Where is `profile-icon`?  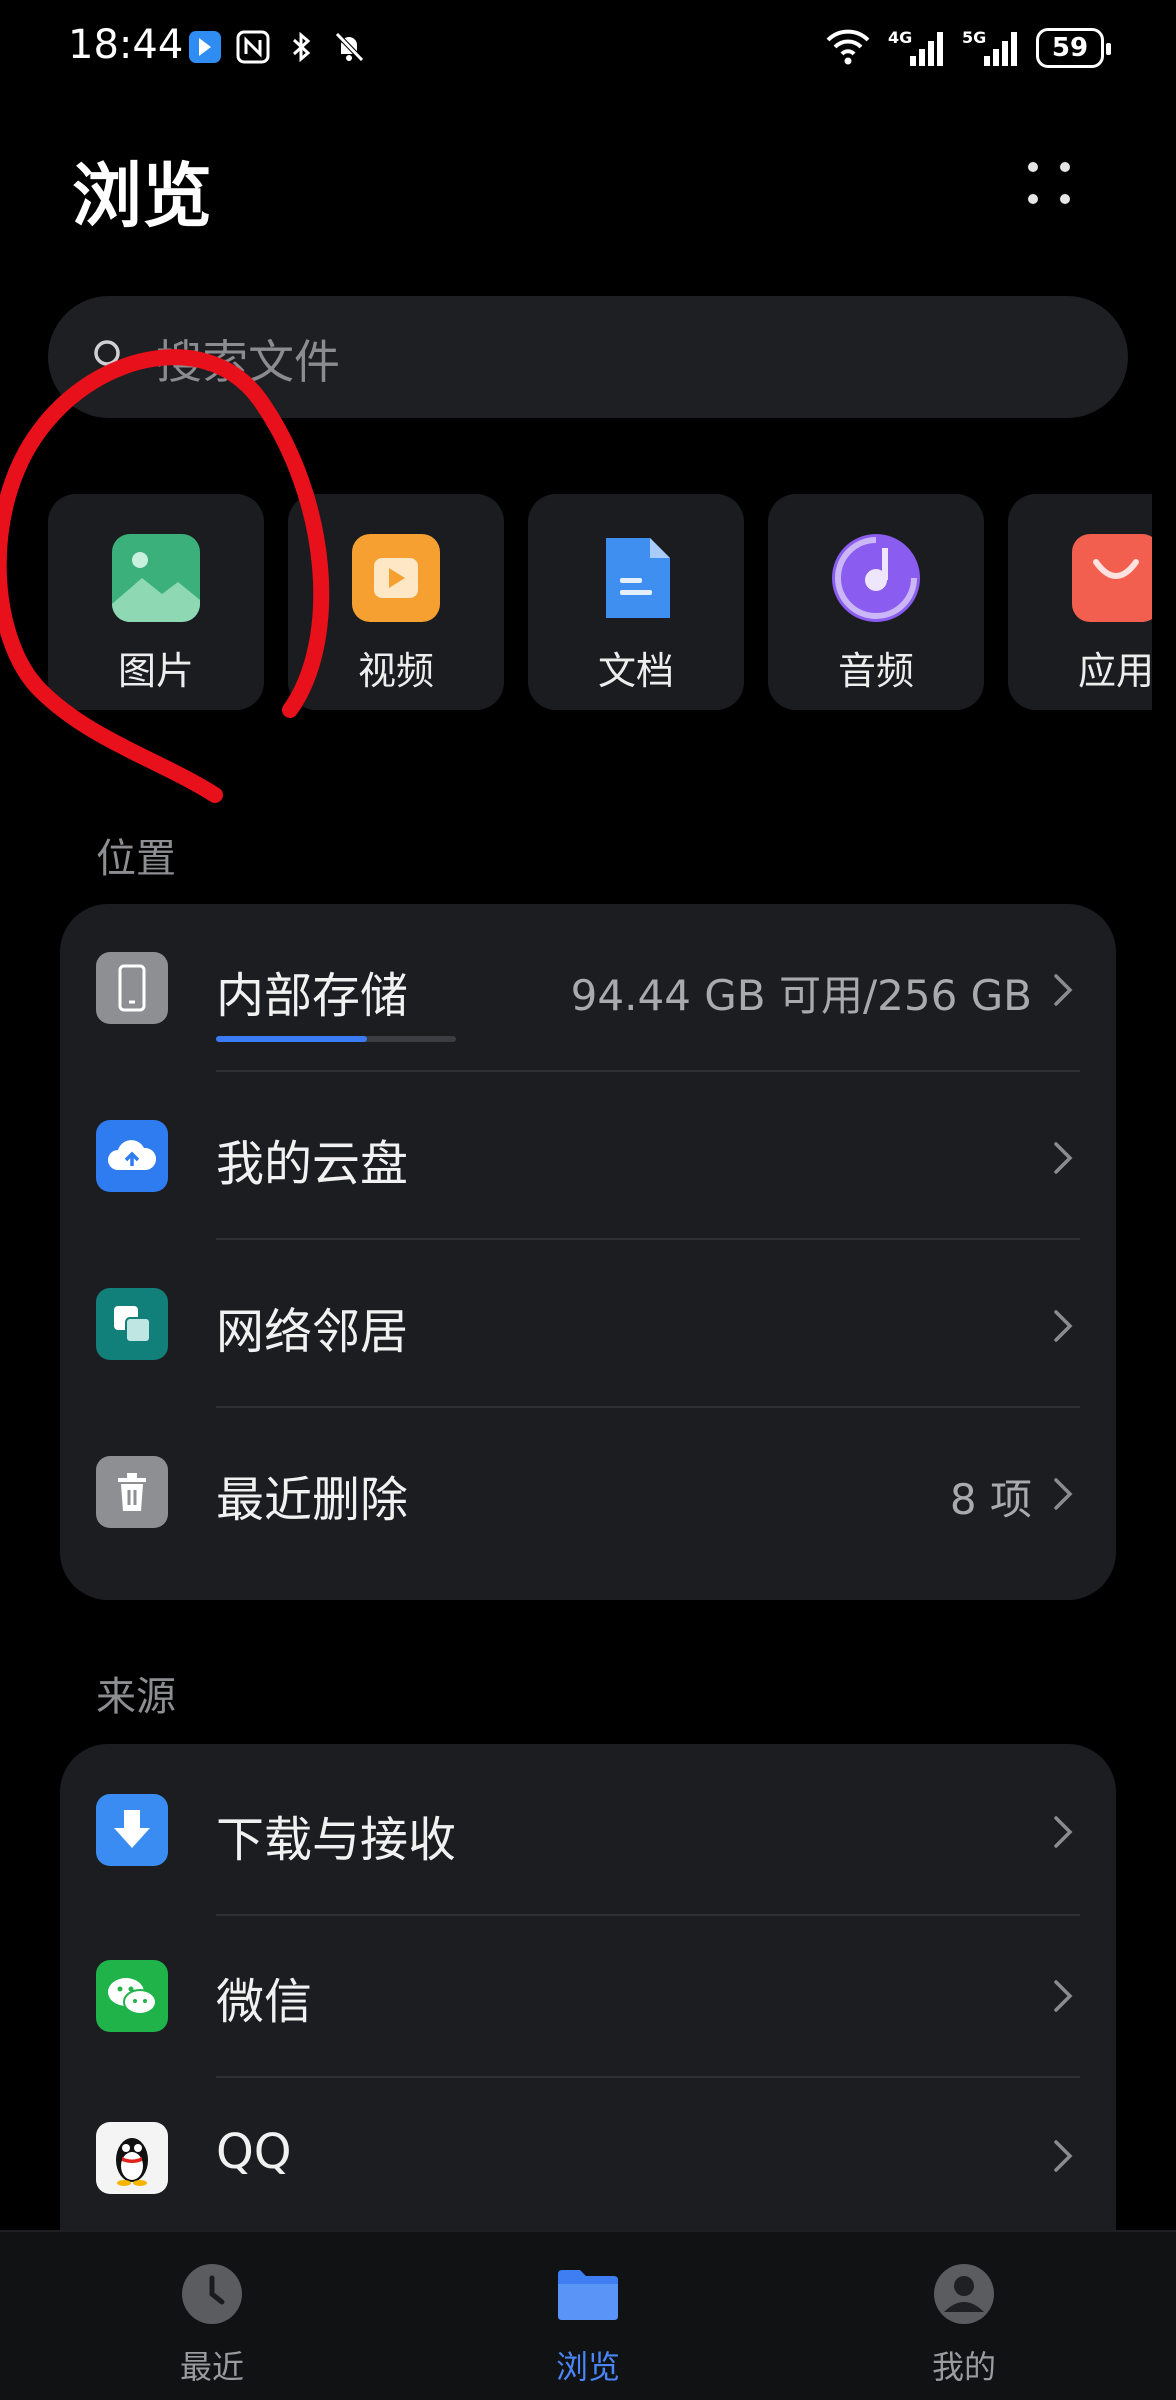
profile-icon is located at coordinates (964, 2294).